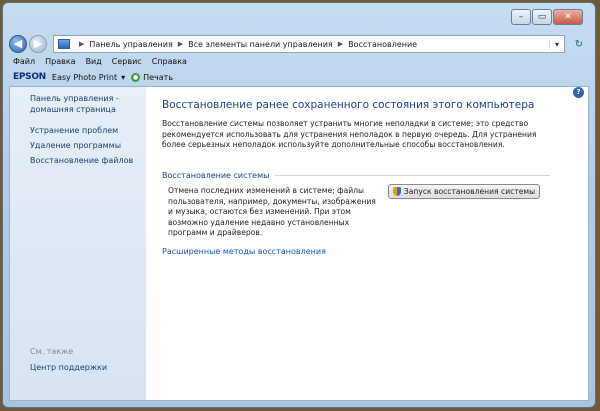 Image resolution: width=600 pixels, height=411 pixels. Describe the element at coordinates (412, 175) in the screenshot. I see `section-divider` at that location.